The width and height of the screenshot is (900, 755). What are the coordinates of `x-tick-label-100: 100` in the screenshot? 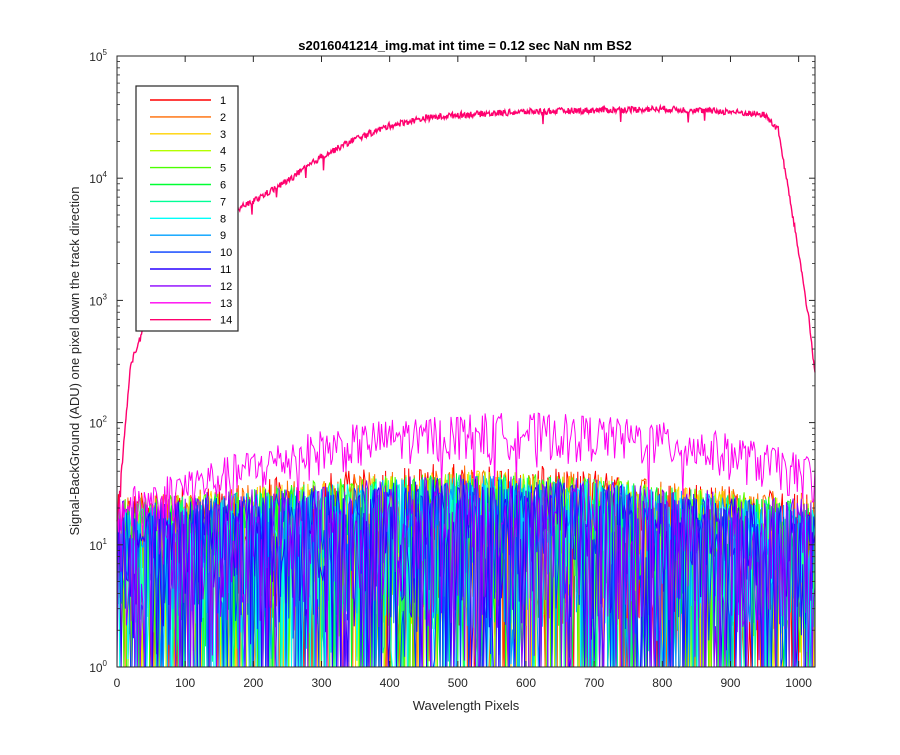 It's located at (185, 683).